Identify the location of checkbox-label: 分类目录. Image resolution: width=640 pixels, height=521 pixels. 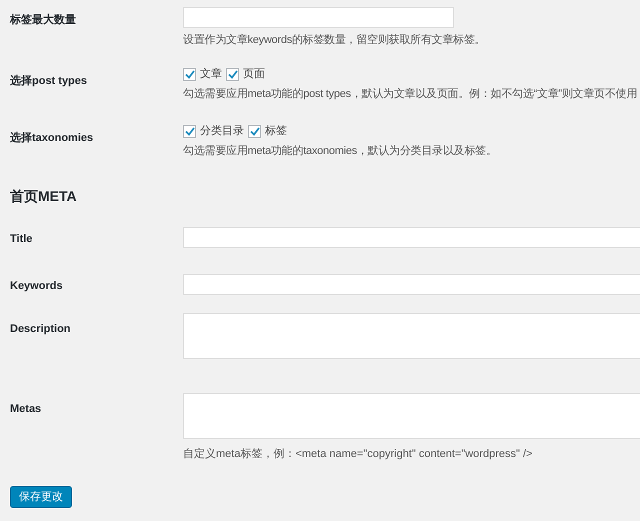
(222, 131).